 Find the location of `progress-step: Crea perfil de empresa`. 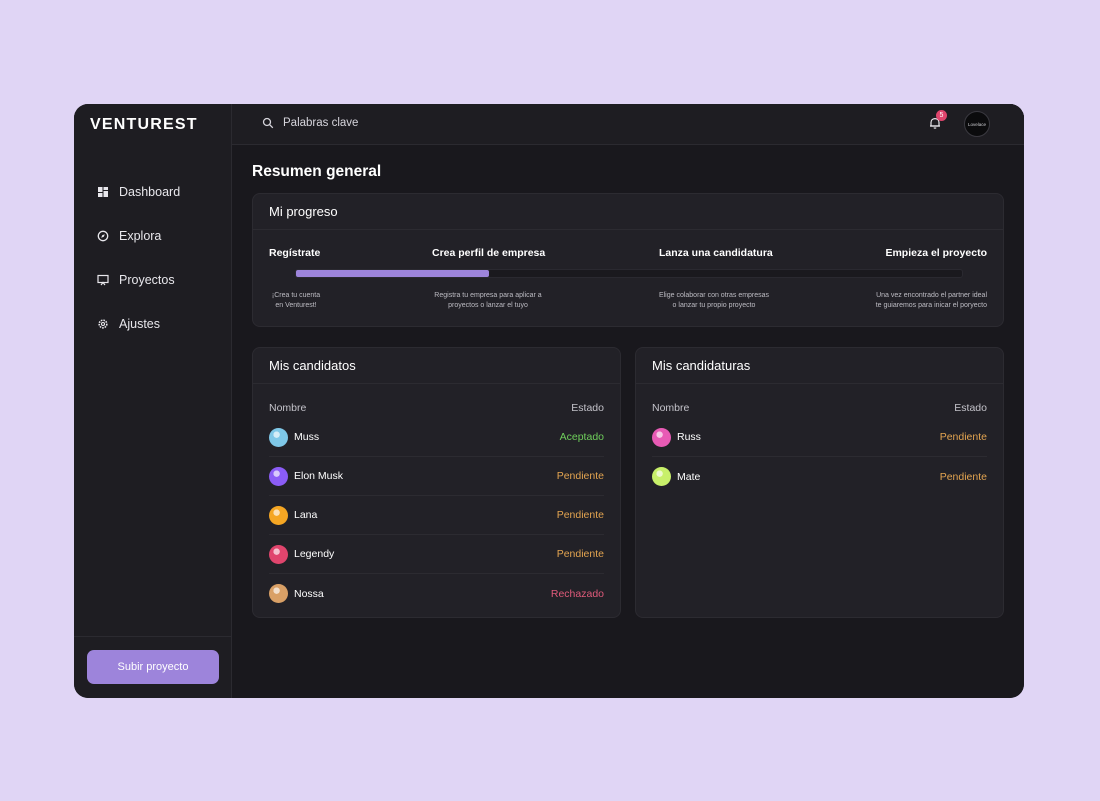

progress-step: Crea perfil de empresa is located at coordinates (488, 253).